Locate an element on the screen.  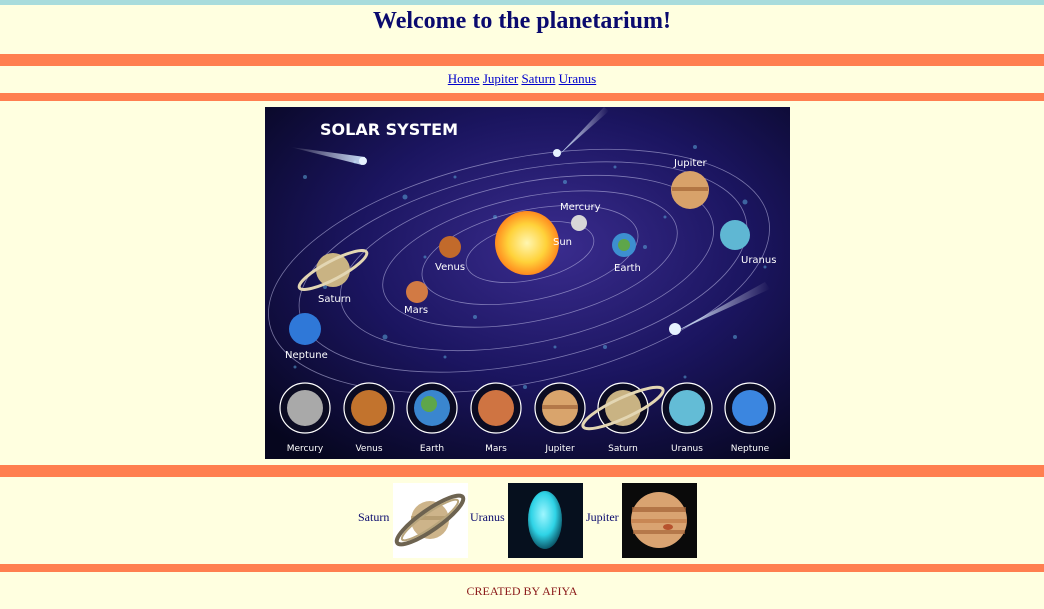
venus-graphic is located at coordinates (450, 247).